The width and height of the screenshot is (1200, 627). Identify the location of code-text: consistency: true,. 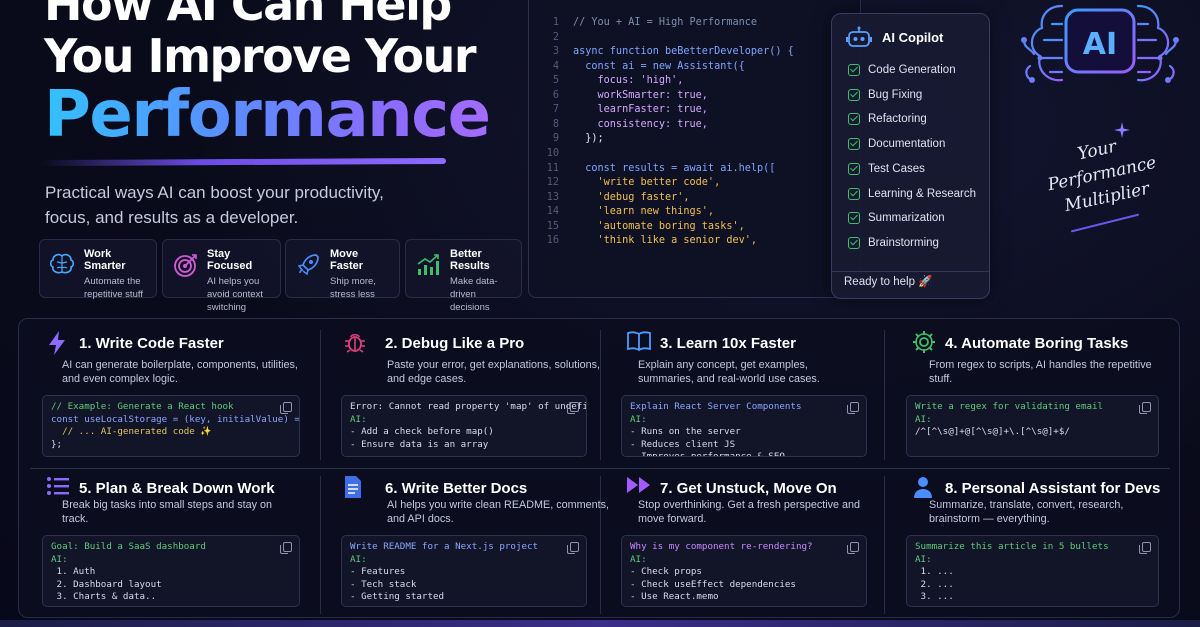
(640, 124).